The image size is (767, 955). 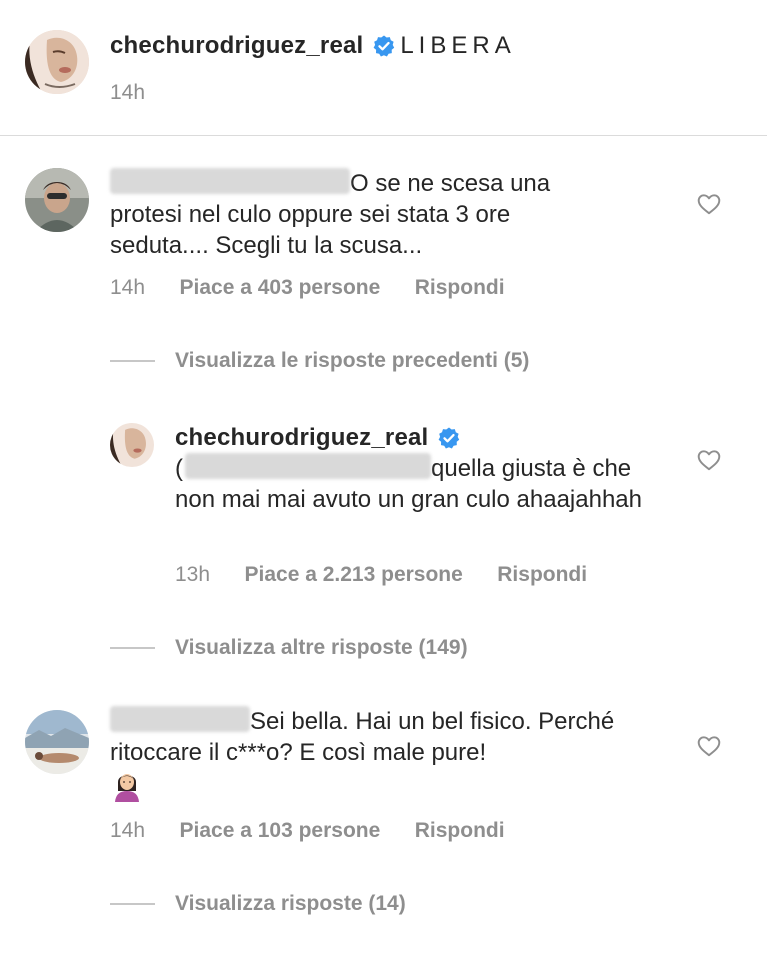 I want to click on reply-author-username: chechurodriguez_real, so click(x=301, y=437).